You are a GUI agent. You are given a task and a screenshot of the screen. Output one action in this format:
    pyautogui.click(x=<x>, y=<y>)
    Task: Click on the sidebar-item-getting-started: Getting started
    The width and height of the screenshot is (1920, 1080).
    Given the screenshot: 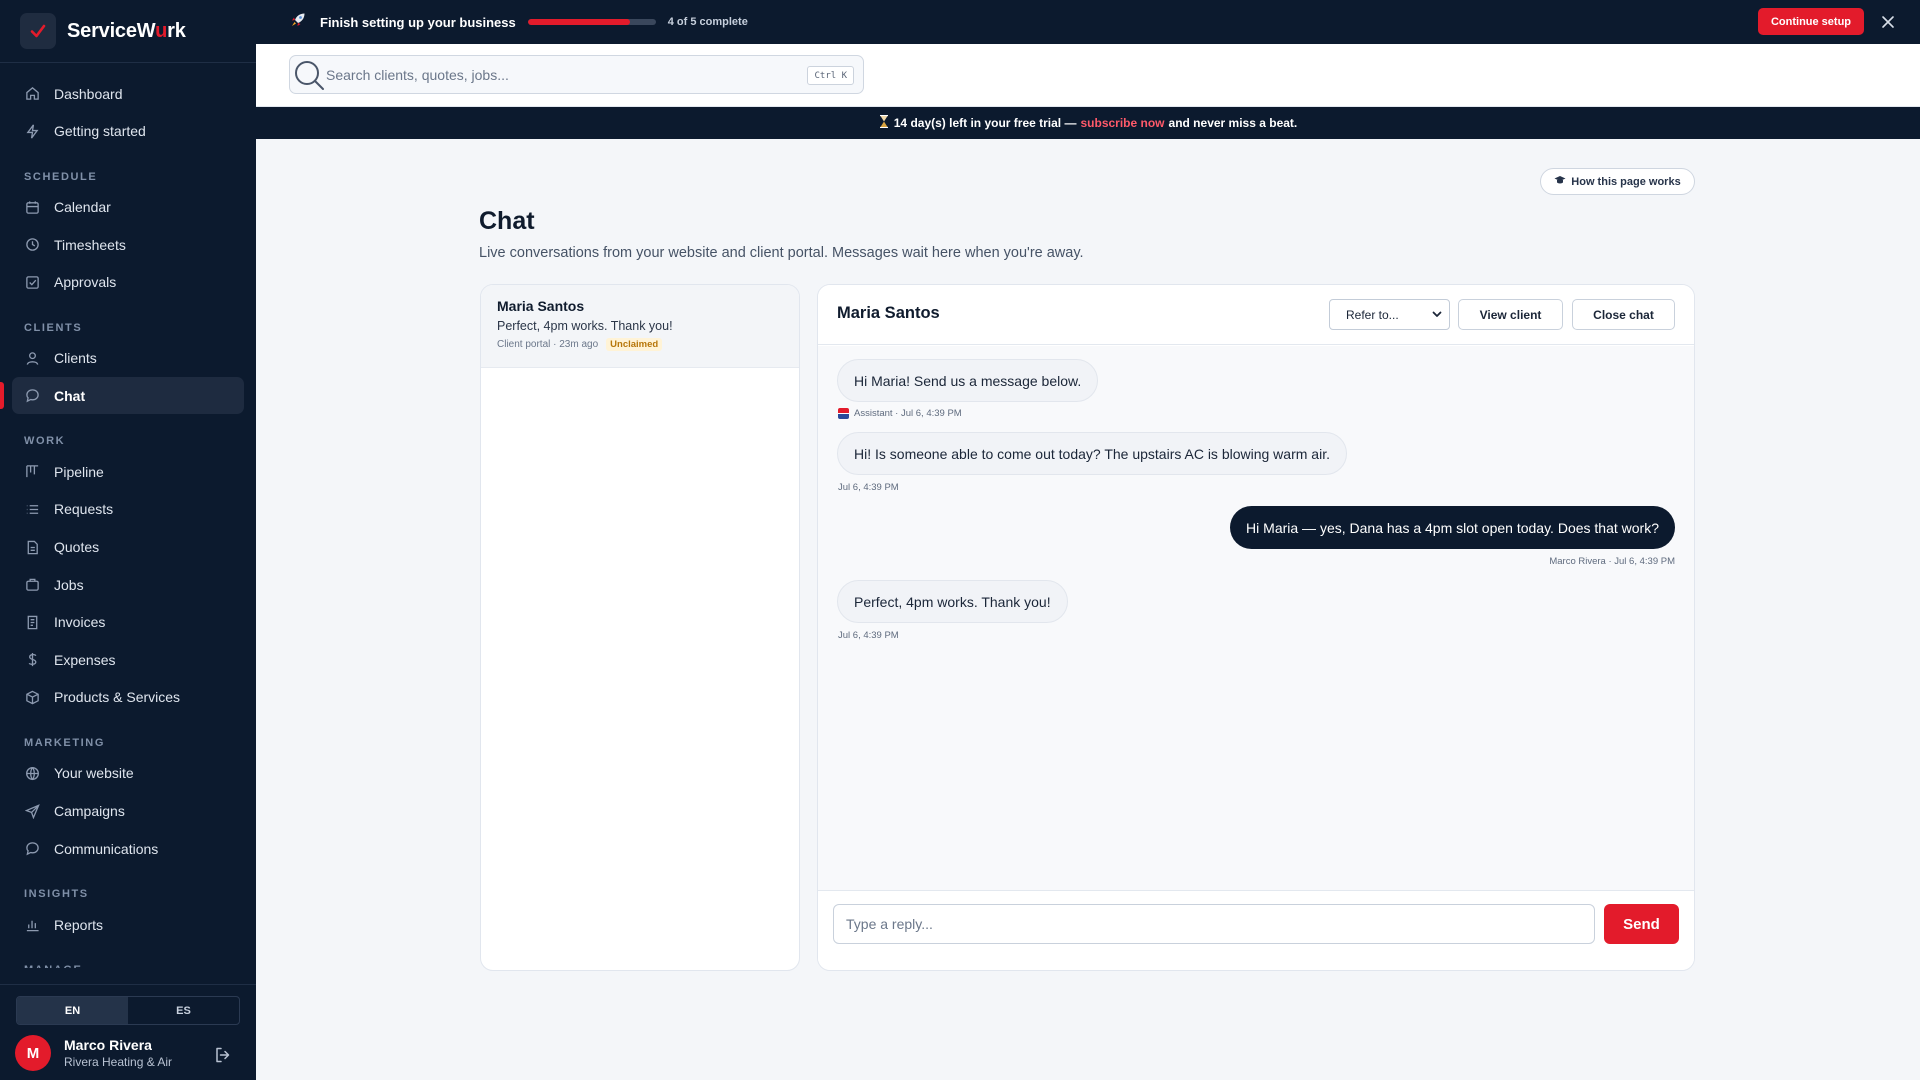 What is the action you would take?
    pyautogui.click(x=128, y=131)
    